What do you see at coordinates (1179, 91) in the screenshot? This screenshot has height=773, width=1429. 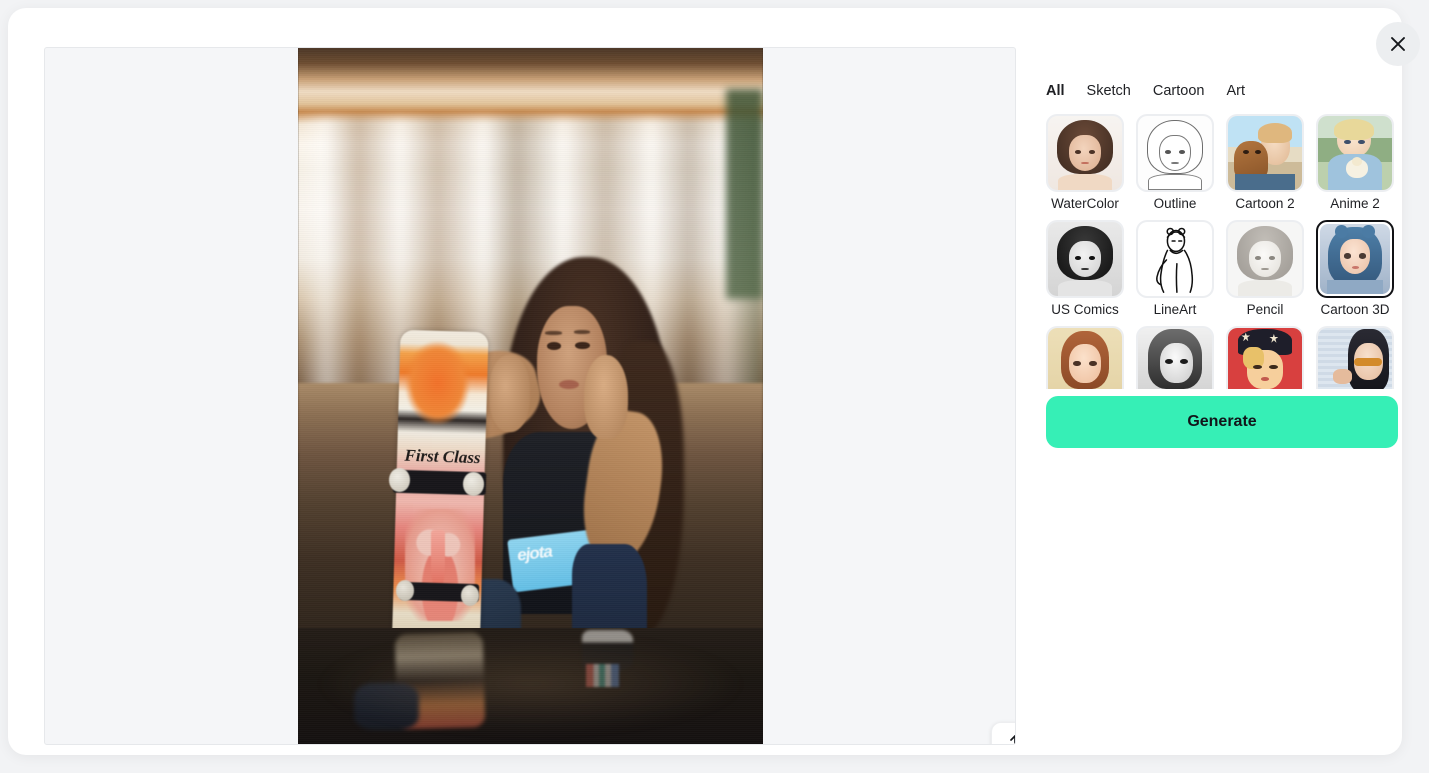 I see `tab-cartoon: Cartoon` at bounding box center [1179, 91].